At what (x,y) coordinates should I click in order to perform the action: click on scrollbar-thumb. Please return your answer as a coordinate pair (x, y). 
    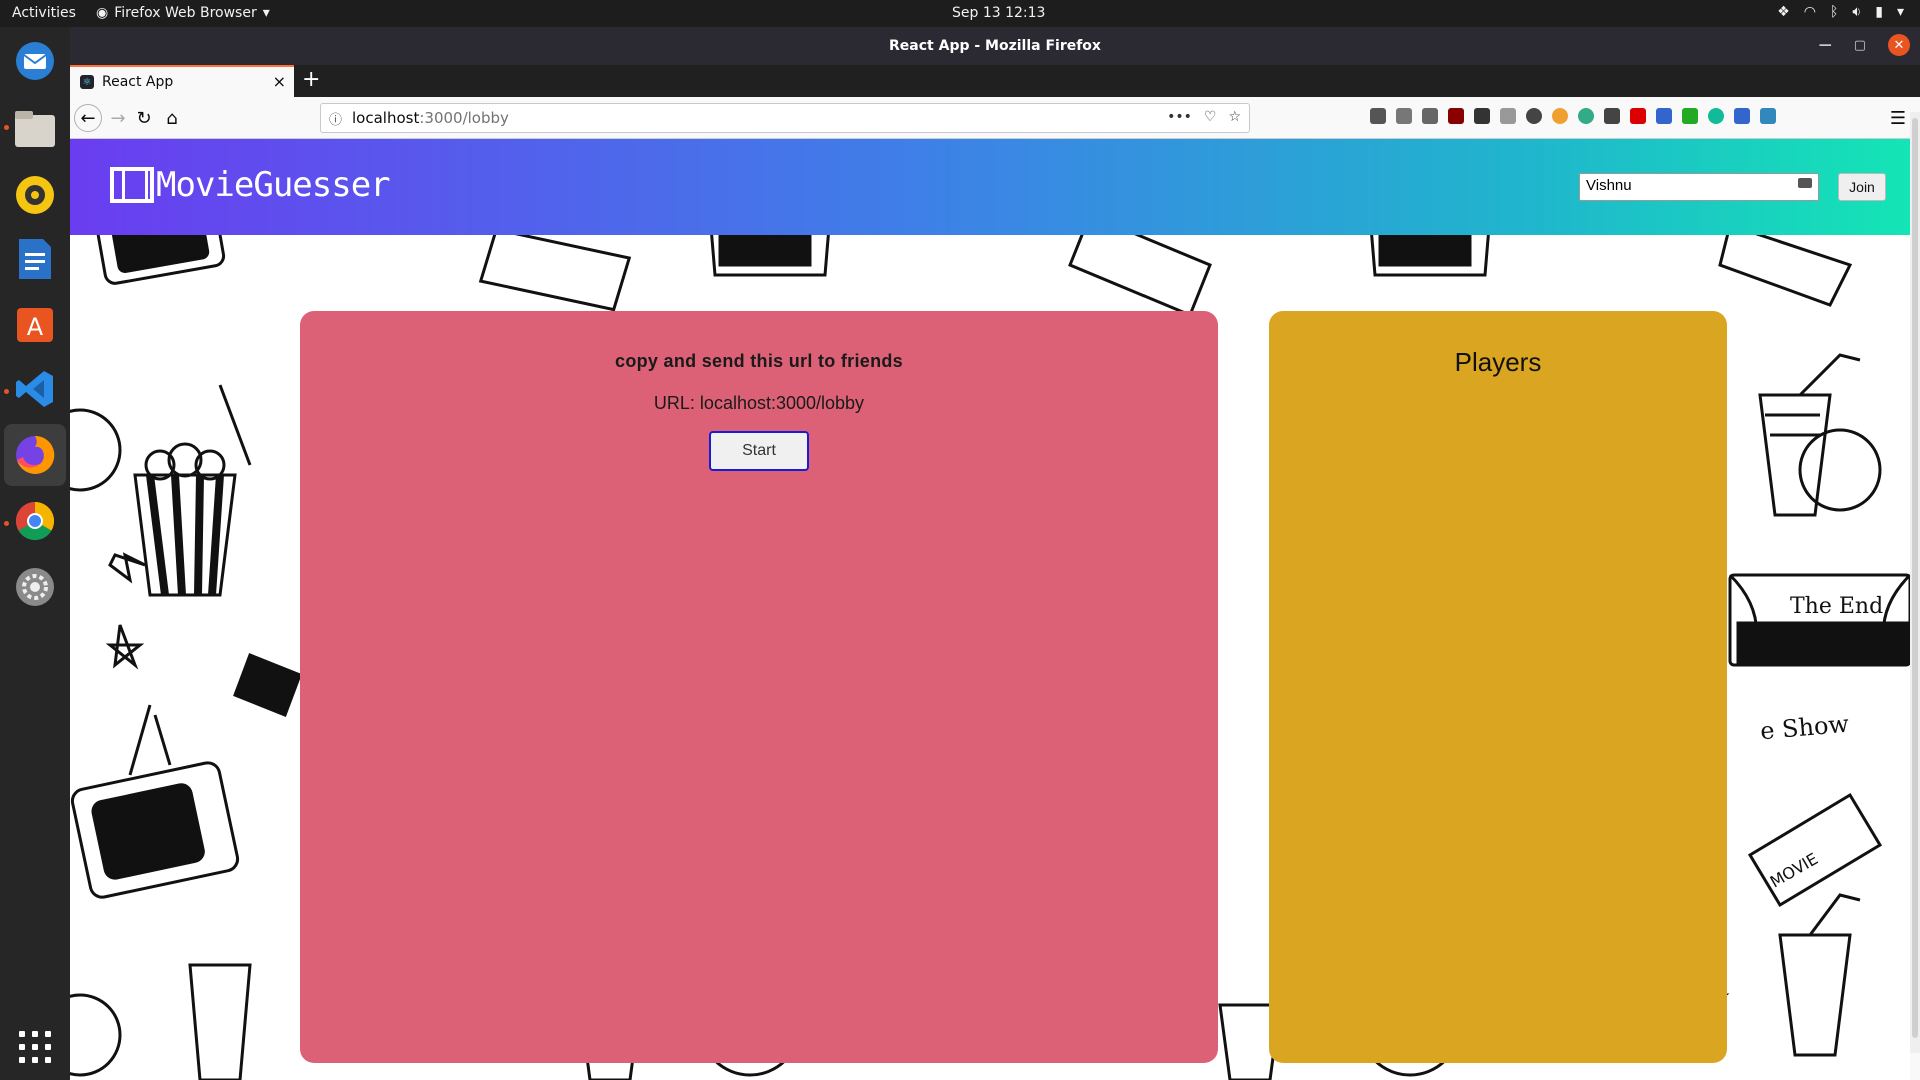
    Looking at the image, I should click on (1915, 578).